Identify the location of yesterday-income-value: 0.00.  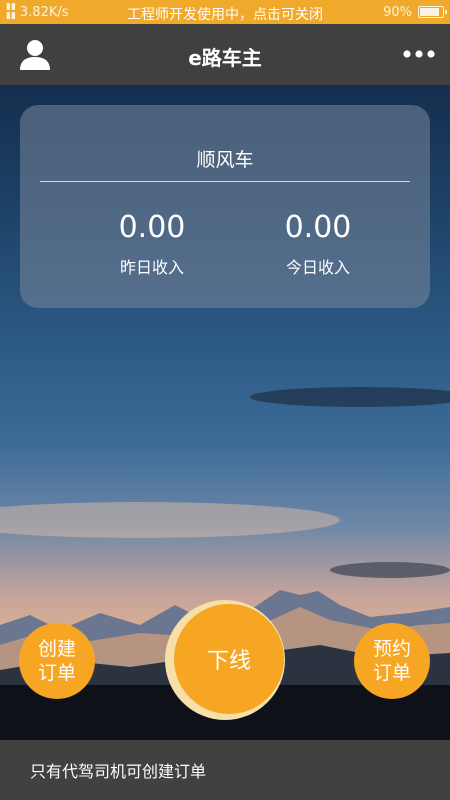
(152, 227).